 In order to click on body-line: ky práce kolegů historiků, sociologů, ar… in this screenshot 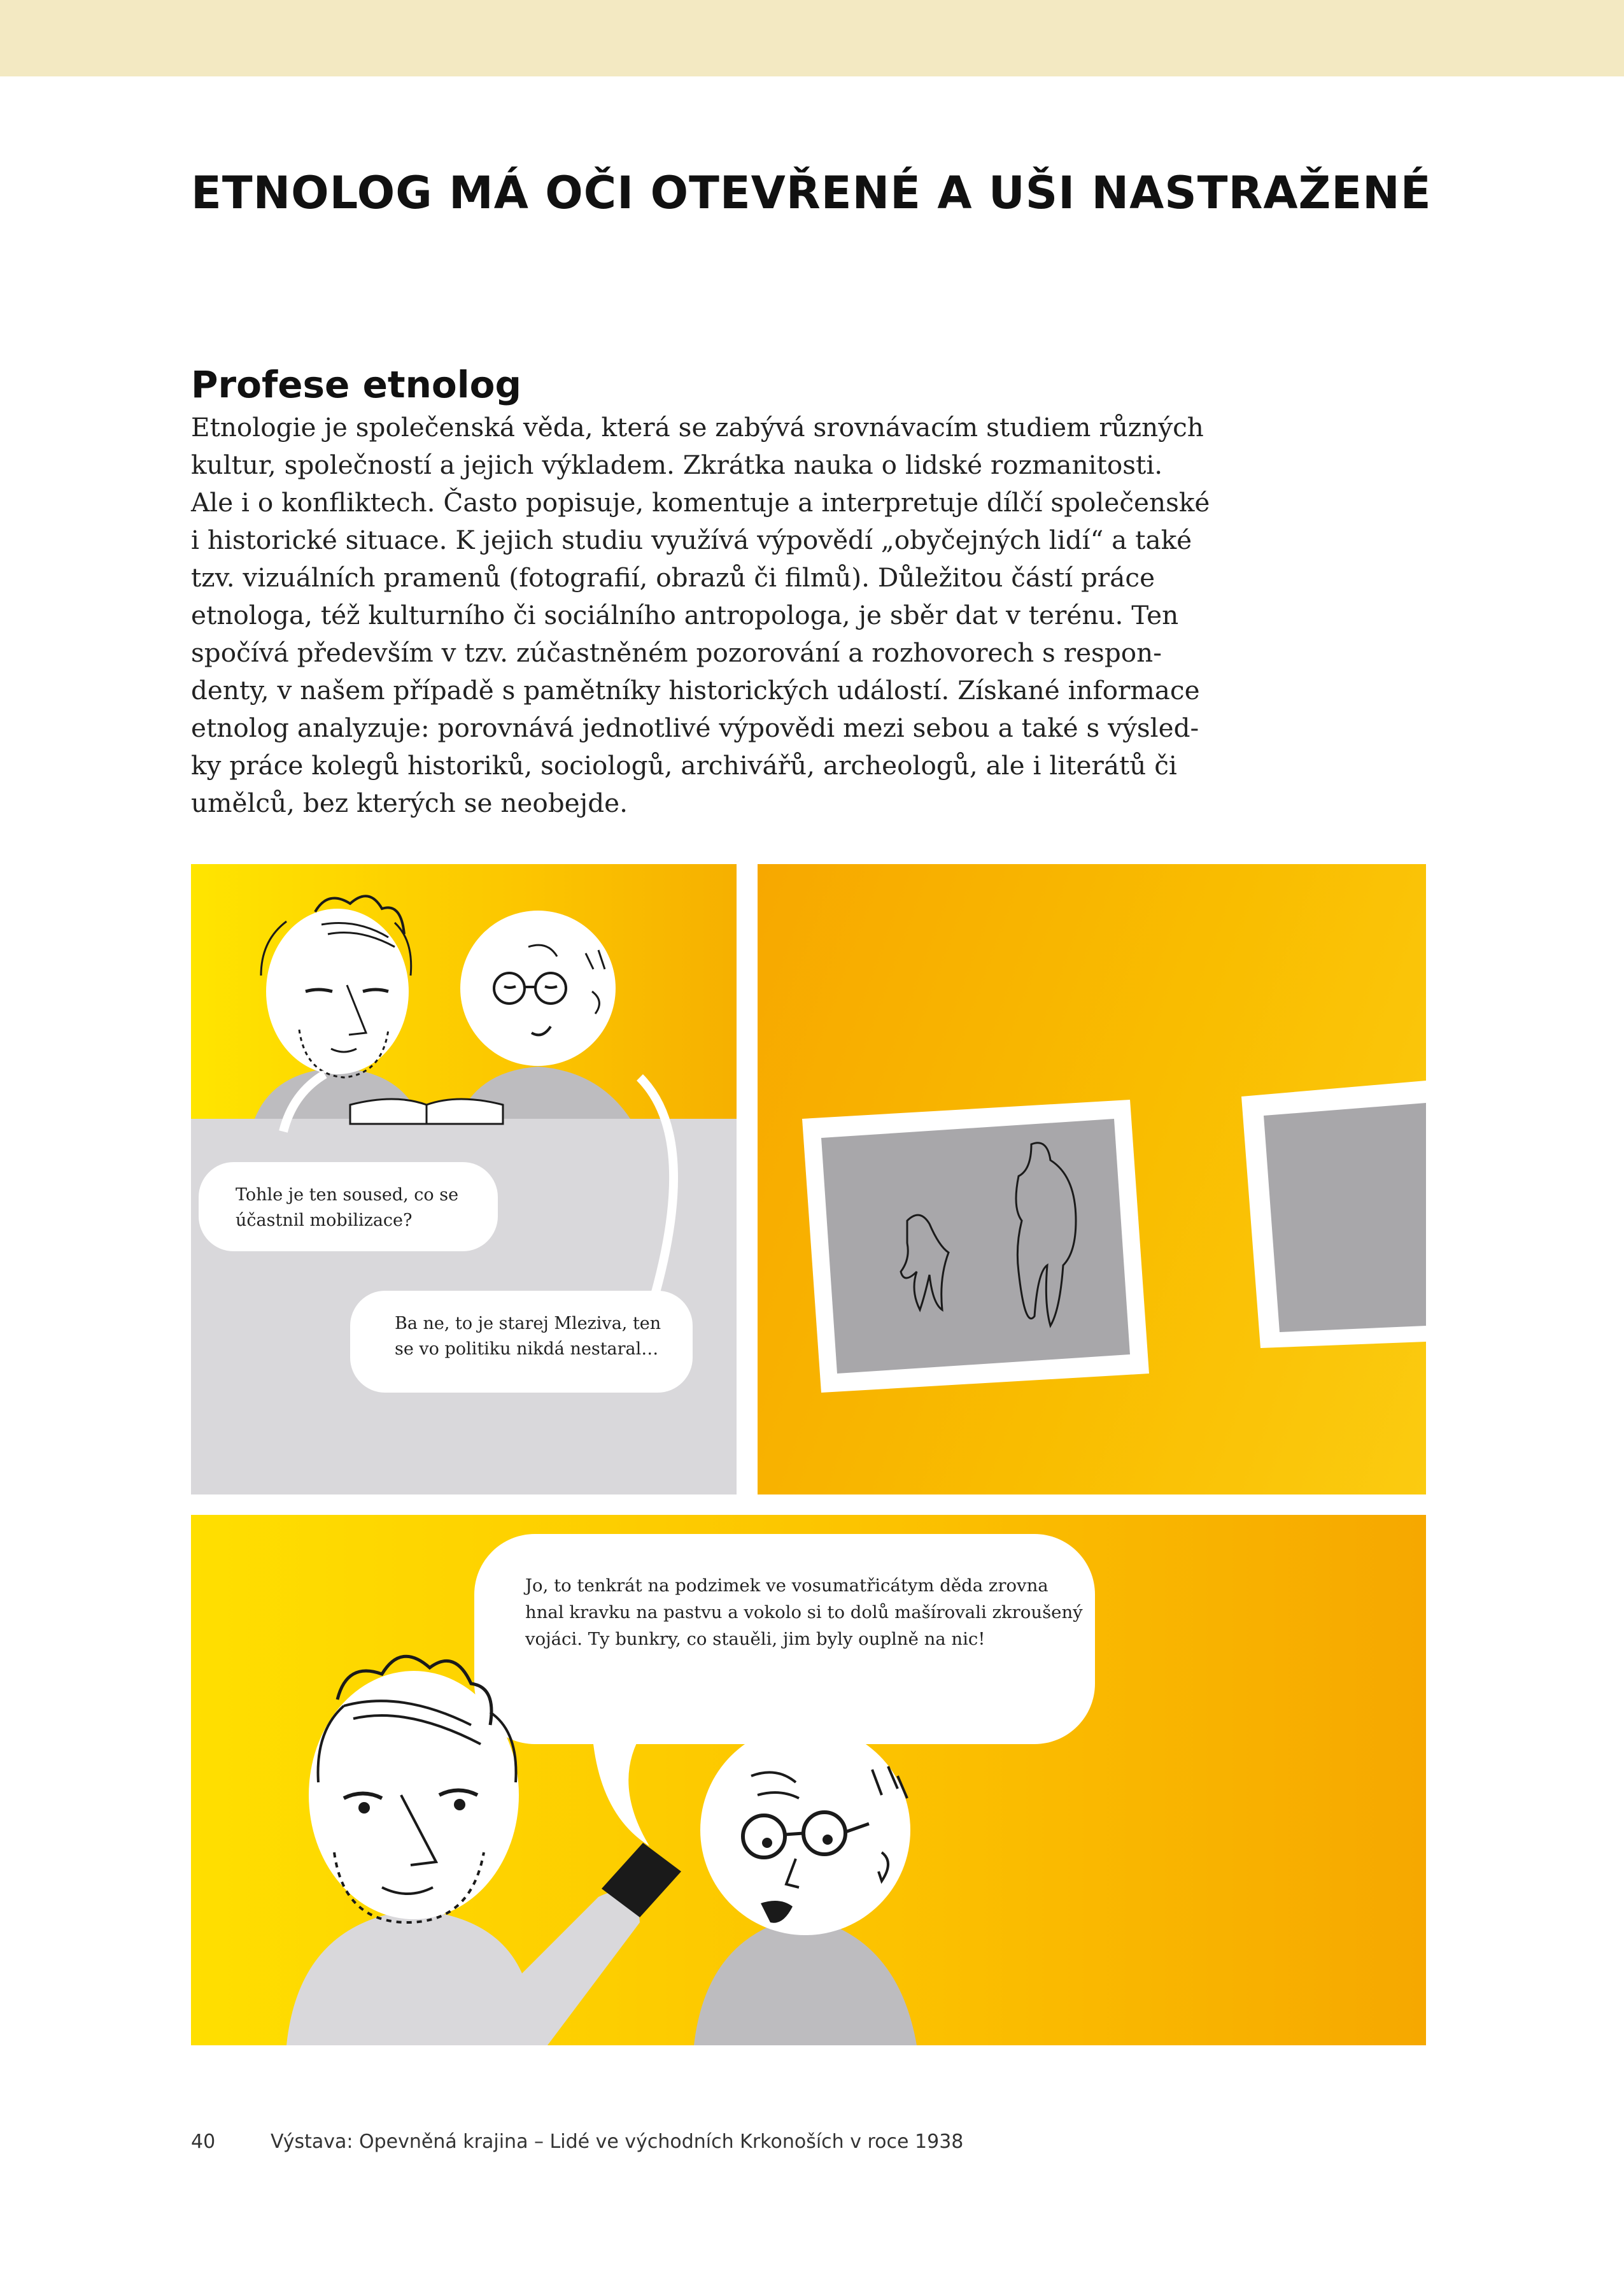, I will do `click(684, 765)`.